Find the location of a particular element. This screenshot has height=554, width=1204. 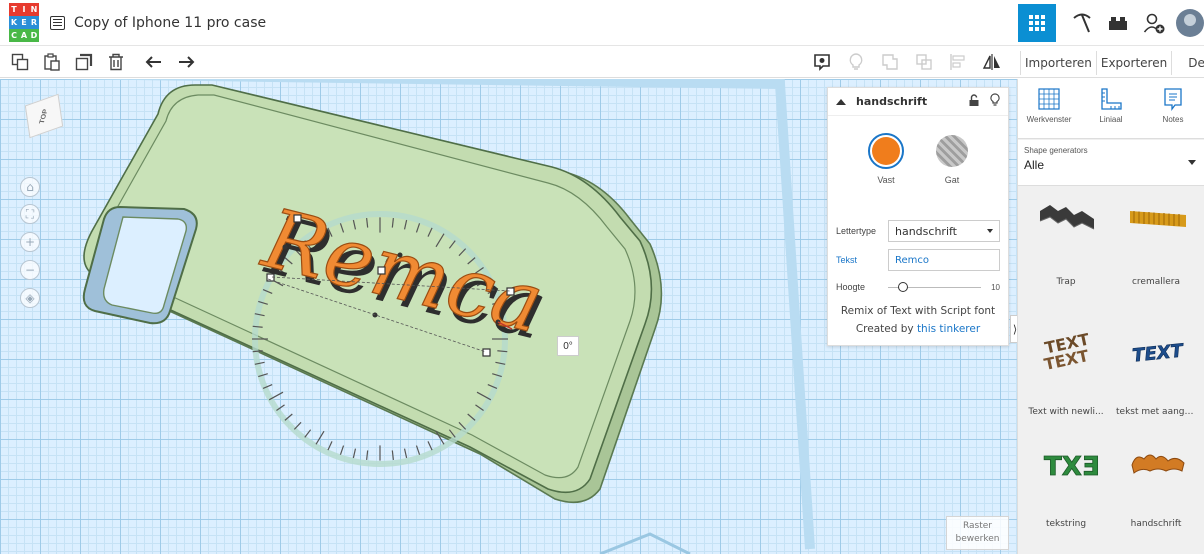

font-dropdown: handschrift is located at coordinates (944, 231).